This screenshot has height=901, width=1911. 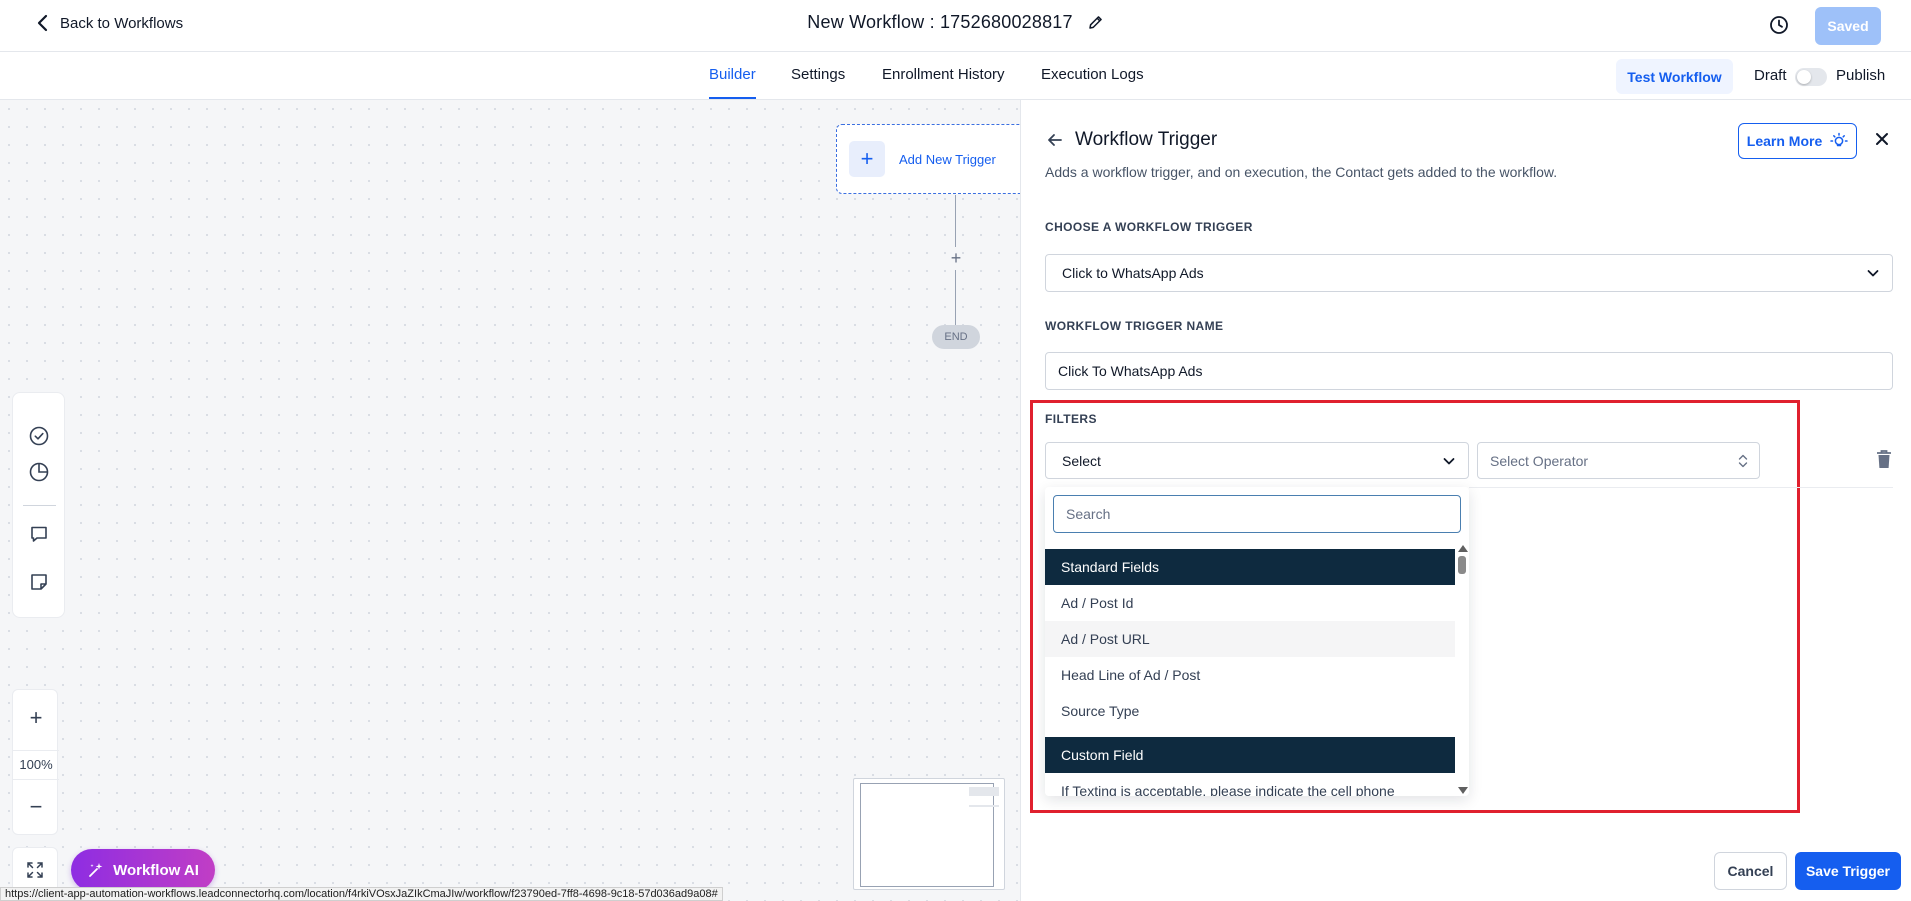 I want to click on trigger-section-label: CHOOSE A WORKFLOW TRIGGER, so click(x=1149, y=227).